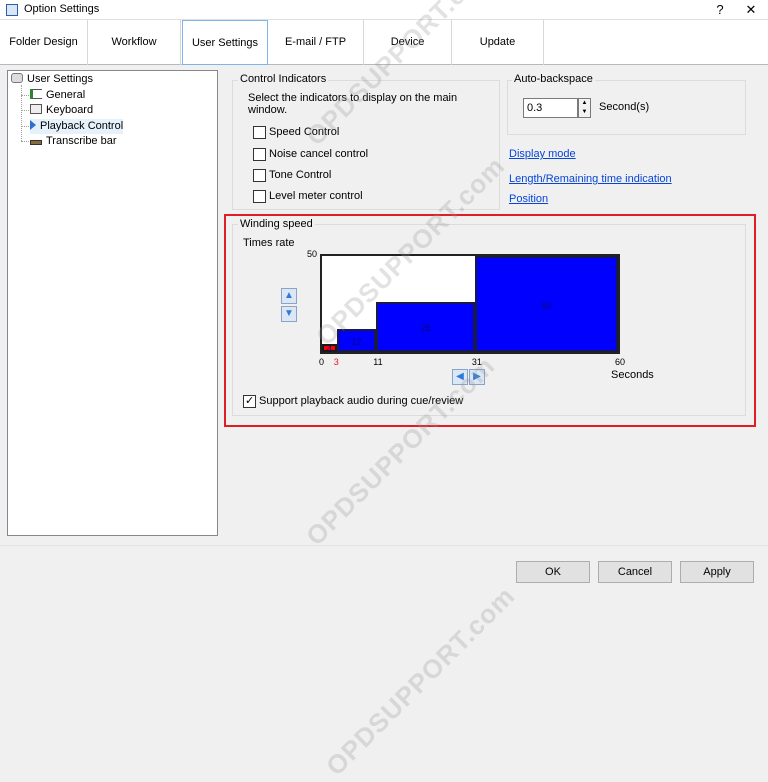  Describe the element at coordinates (528, 199) in the screenshot. I see `position-link: Position` at that location.